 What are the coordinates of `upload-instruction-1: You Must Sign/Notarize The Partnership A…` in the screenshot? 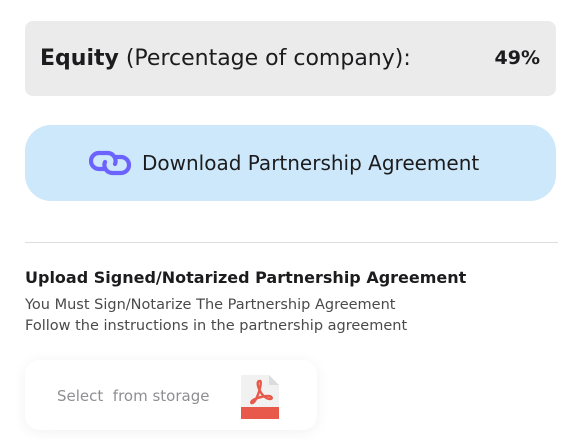 It's located at (210, 305).